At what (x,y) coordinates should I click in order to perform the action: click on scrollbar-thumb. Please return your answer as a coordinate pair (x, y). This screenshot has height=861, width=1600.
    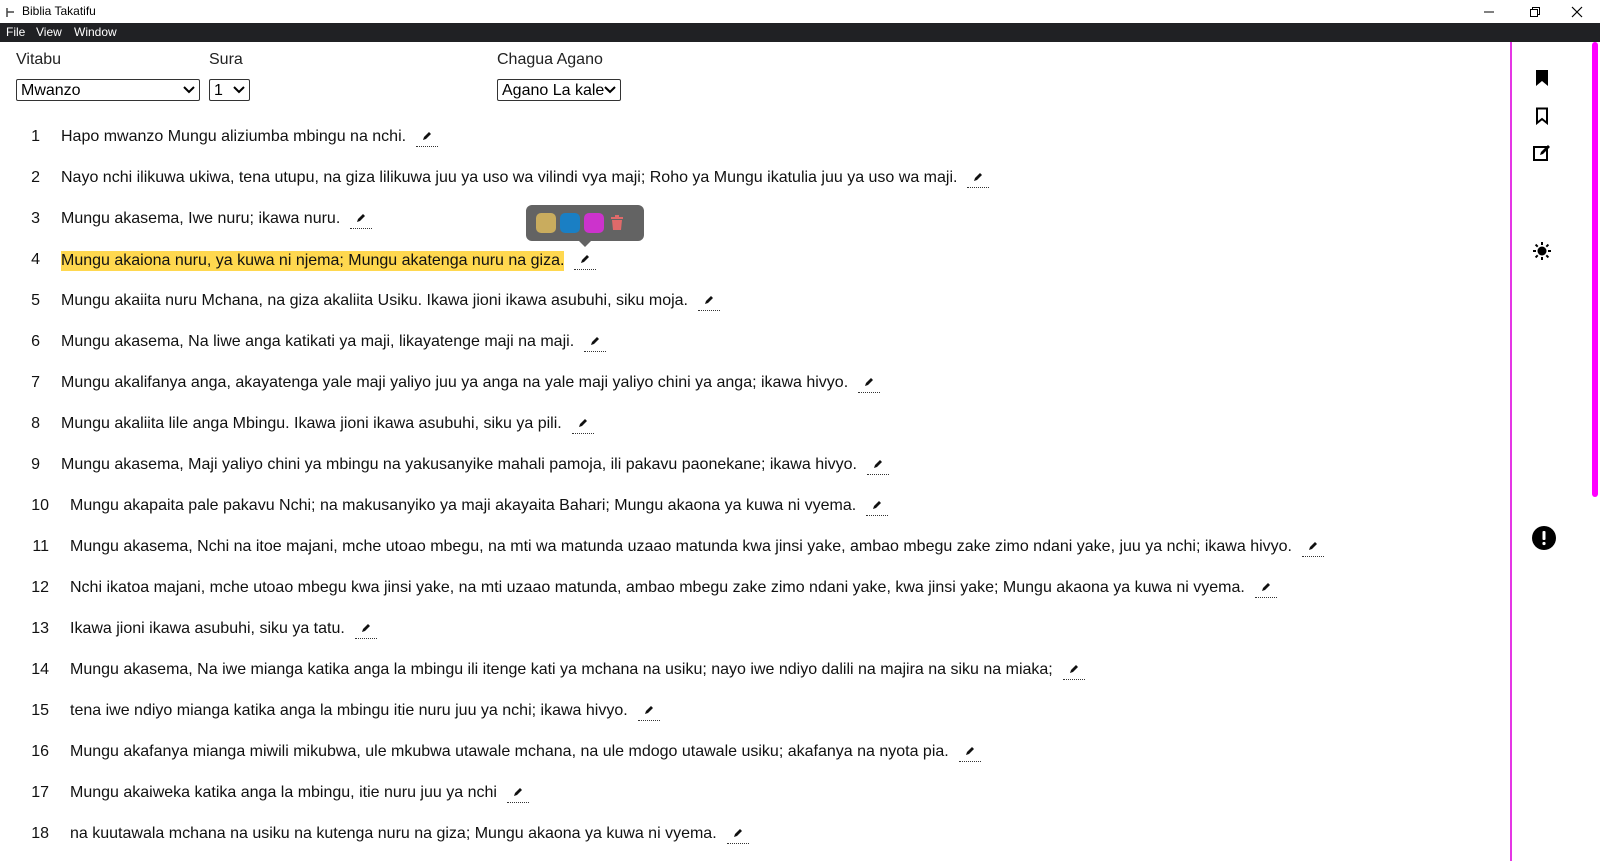
    Looking at the image, I should click on (1595, 269).